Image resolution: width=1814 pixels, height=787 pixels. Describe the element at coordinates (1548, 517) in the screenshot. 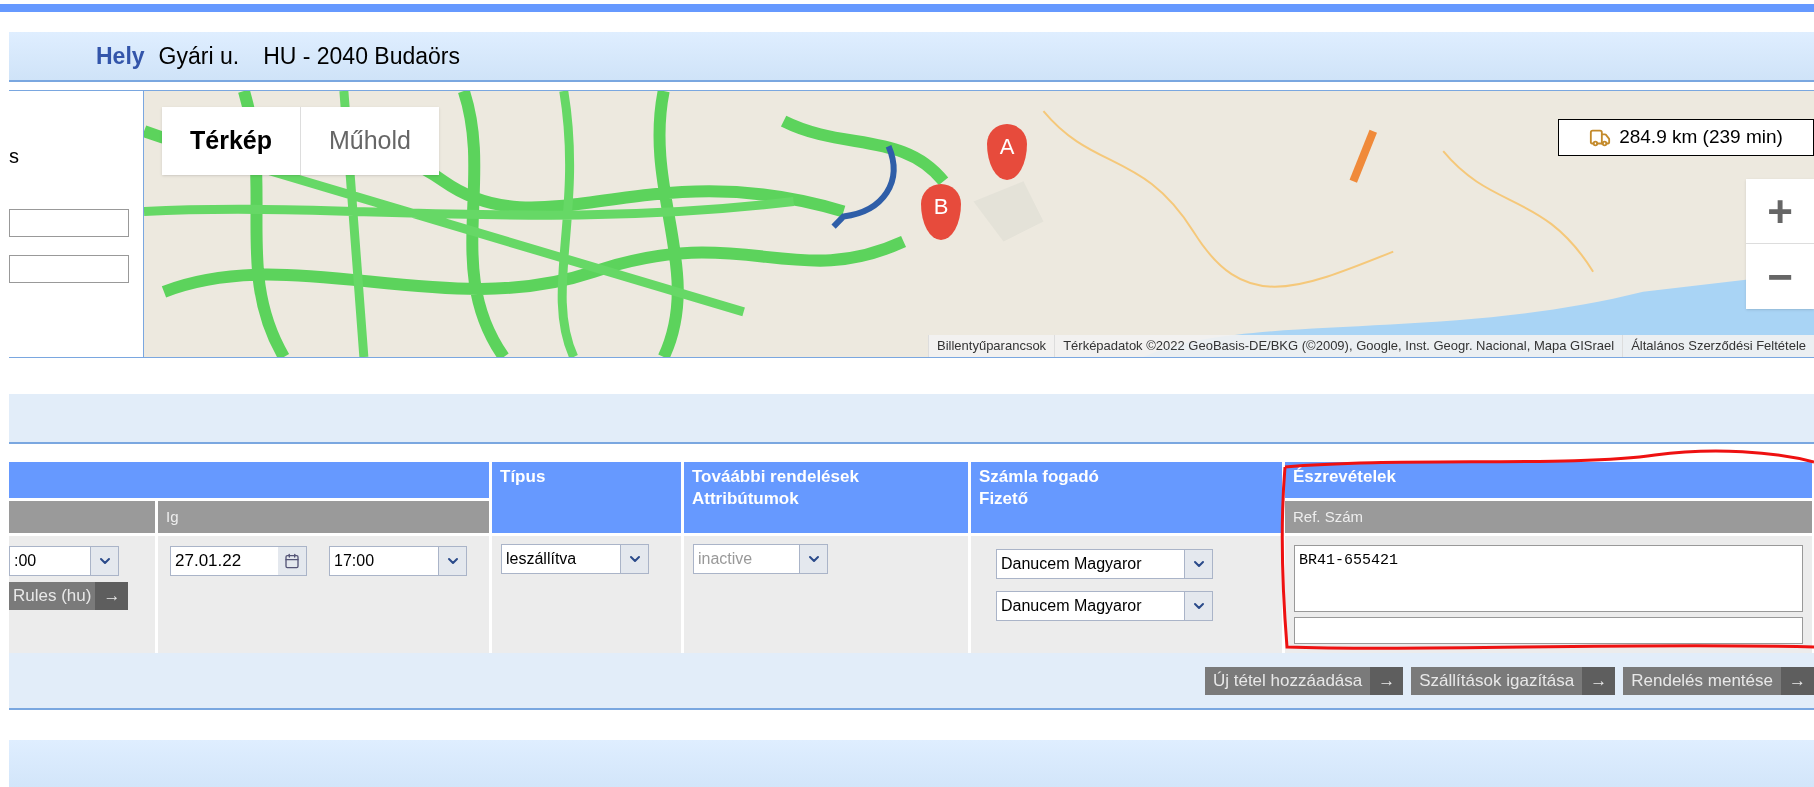

I see `subheader-cell: Ref. Szám` at that location.